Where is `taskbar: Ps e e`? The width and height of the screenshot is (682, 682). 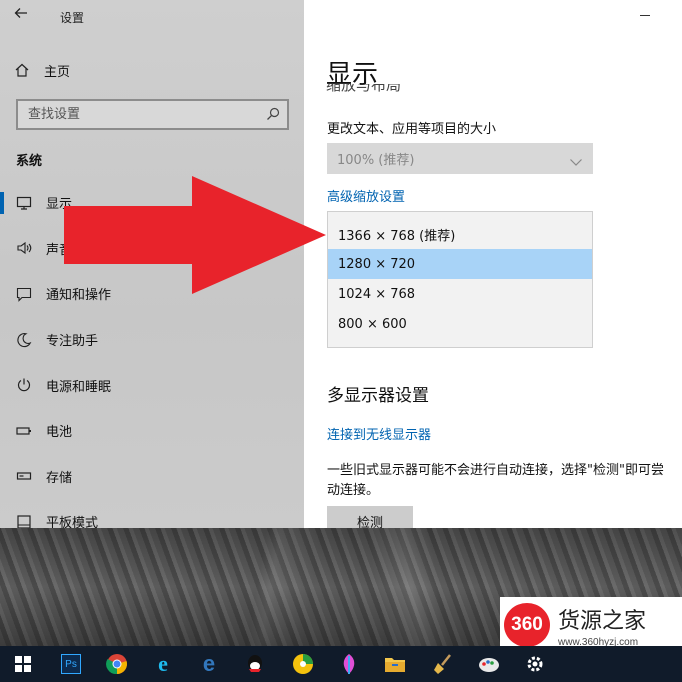 taskbar: Ps e e is located at coordinates (341, 664).